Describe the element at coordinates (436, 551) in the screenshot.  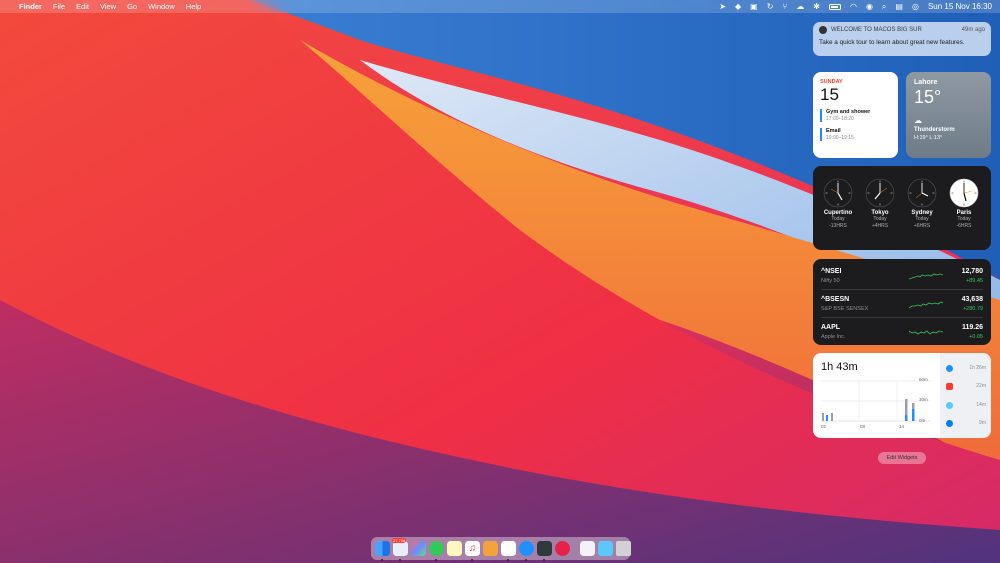
I see `messages-icon` at that location.